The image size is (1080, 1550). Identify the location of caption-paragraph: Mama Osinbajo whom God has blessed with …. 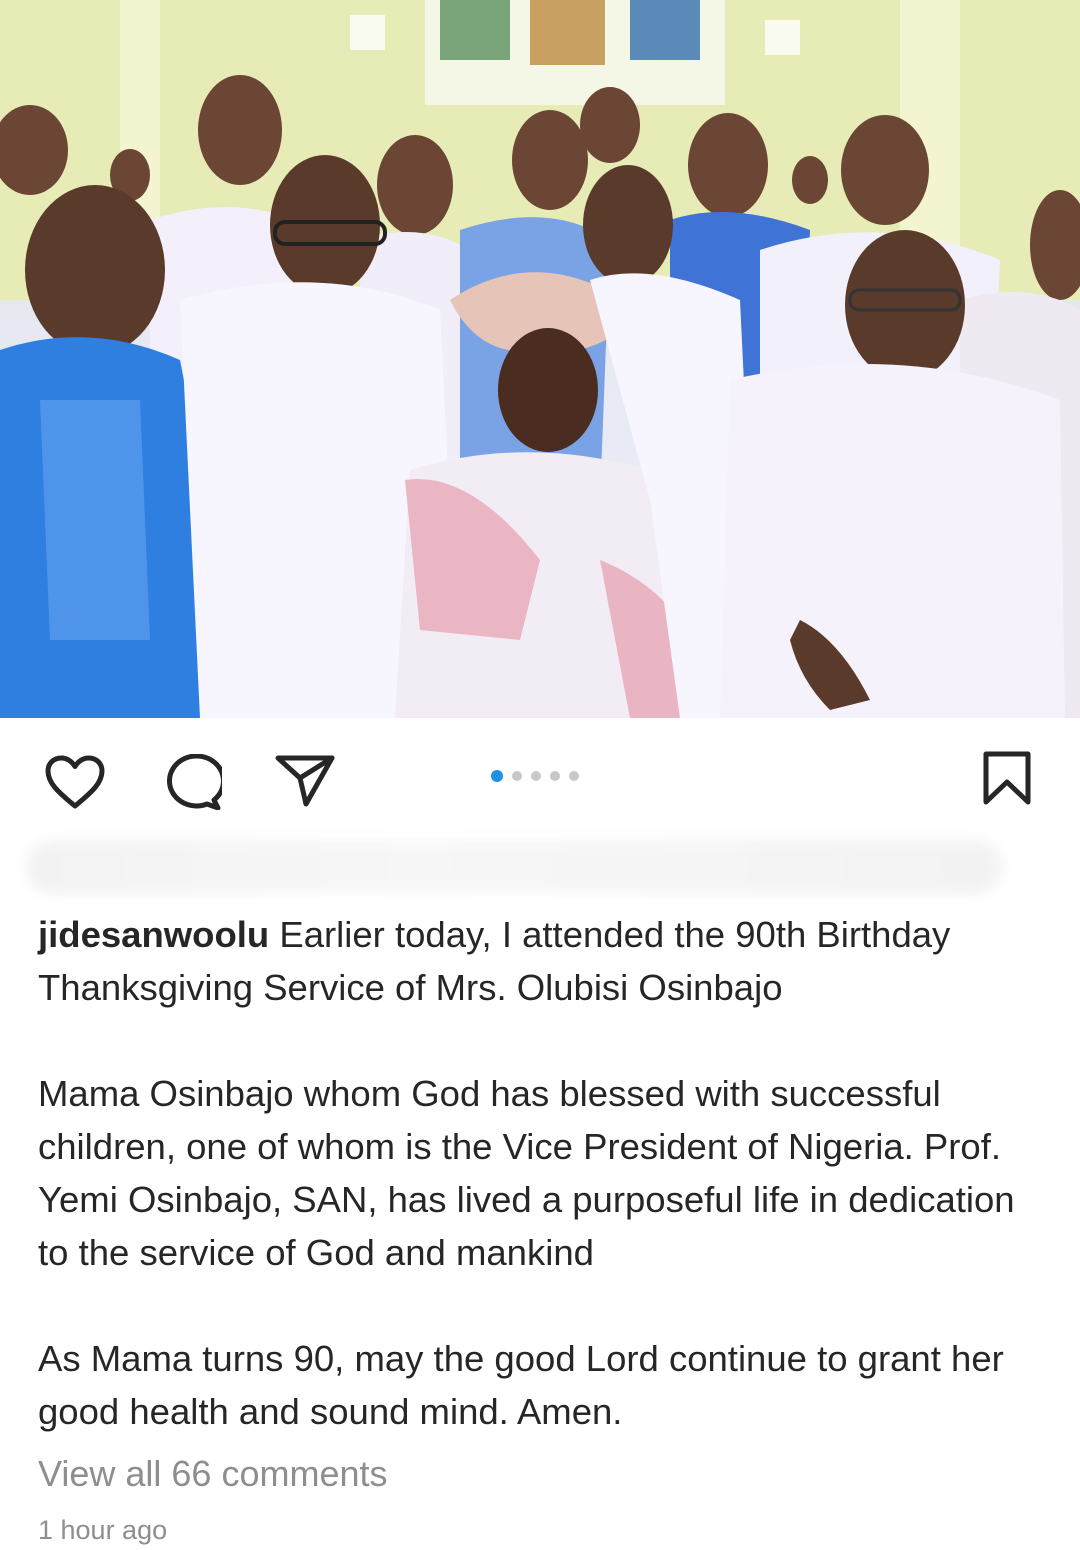
(526, 1173).